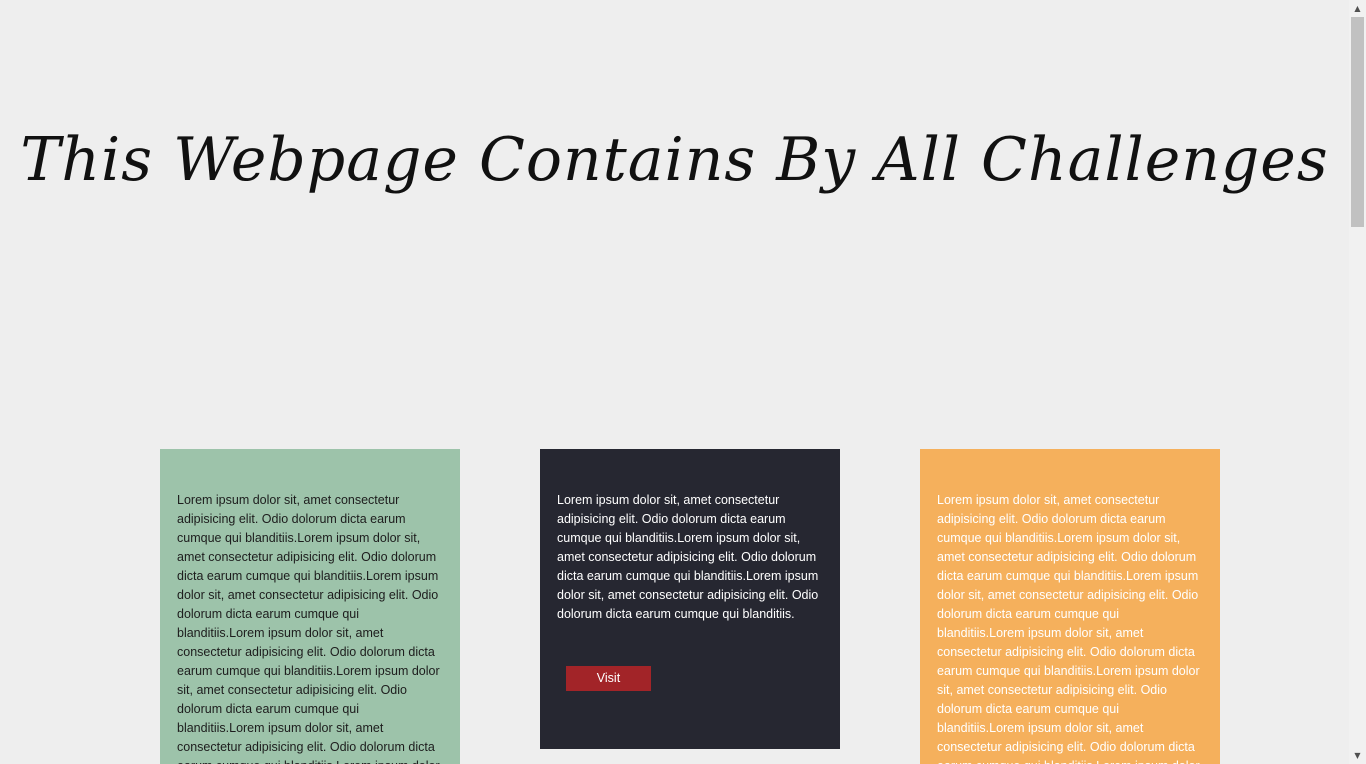 The height and width of the screenshot is (764, 1366). What do you see at coordinates (1357, 8) in the screenshot?
I see `arrow-up-icon: ▲` at bounding box center [1357, 8].